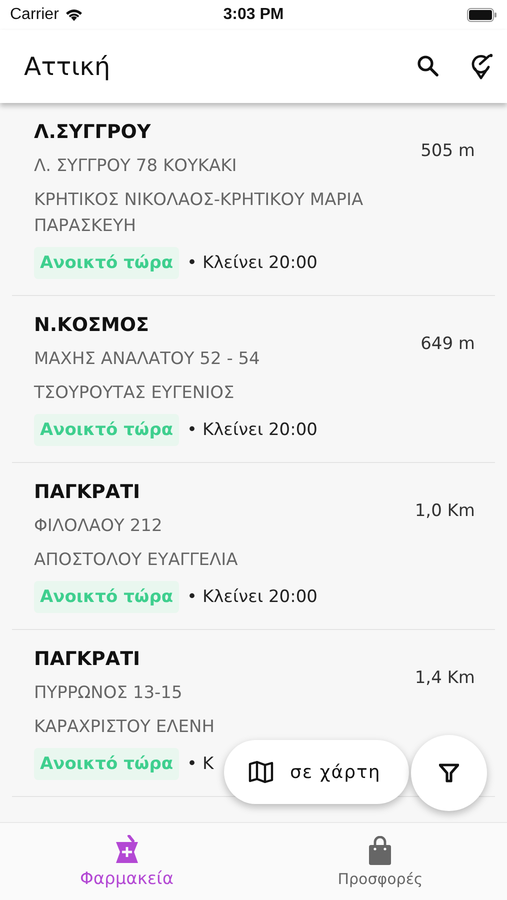 The width and height of the screenshot is (507, 900). I want to click on pharmacy-name: Ν.ΚΟΣΜΟΣ, so click(92, 325).